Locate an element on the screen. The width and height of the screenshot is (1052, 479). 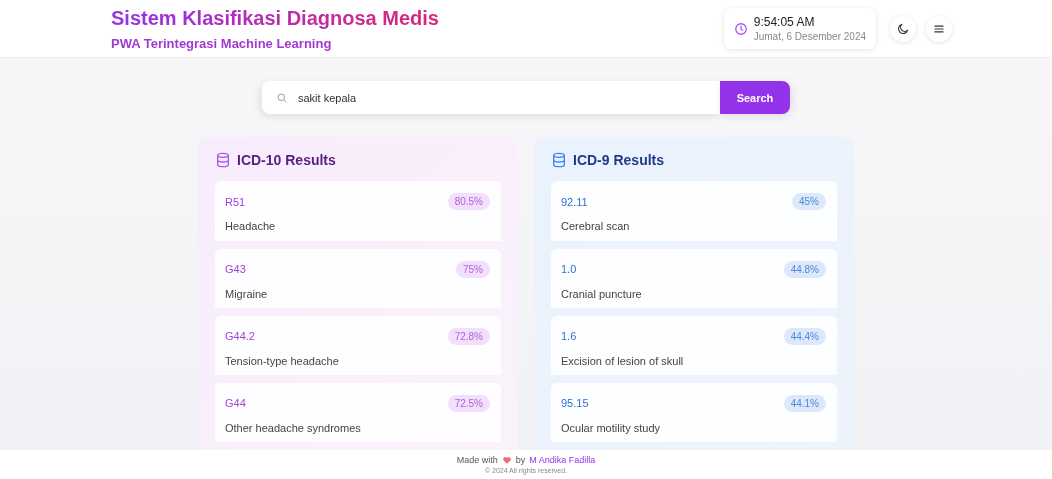
panel-title: ICD-10 Results is located at coordinates (286, 160).